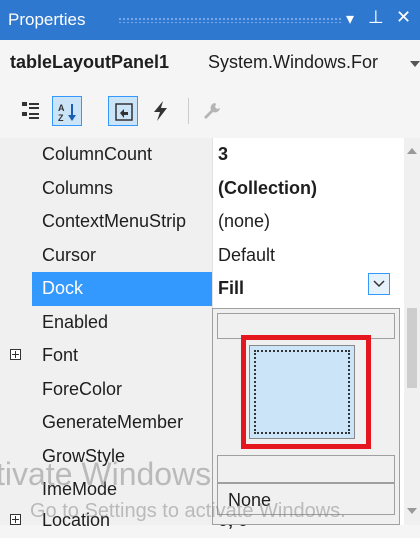  I want to click on dock-dropdown-button, so click(379, 284).